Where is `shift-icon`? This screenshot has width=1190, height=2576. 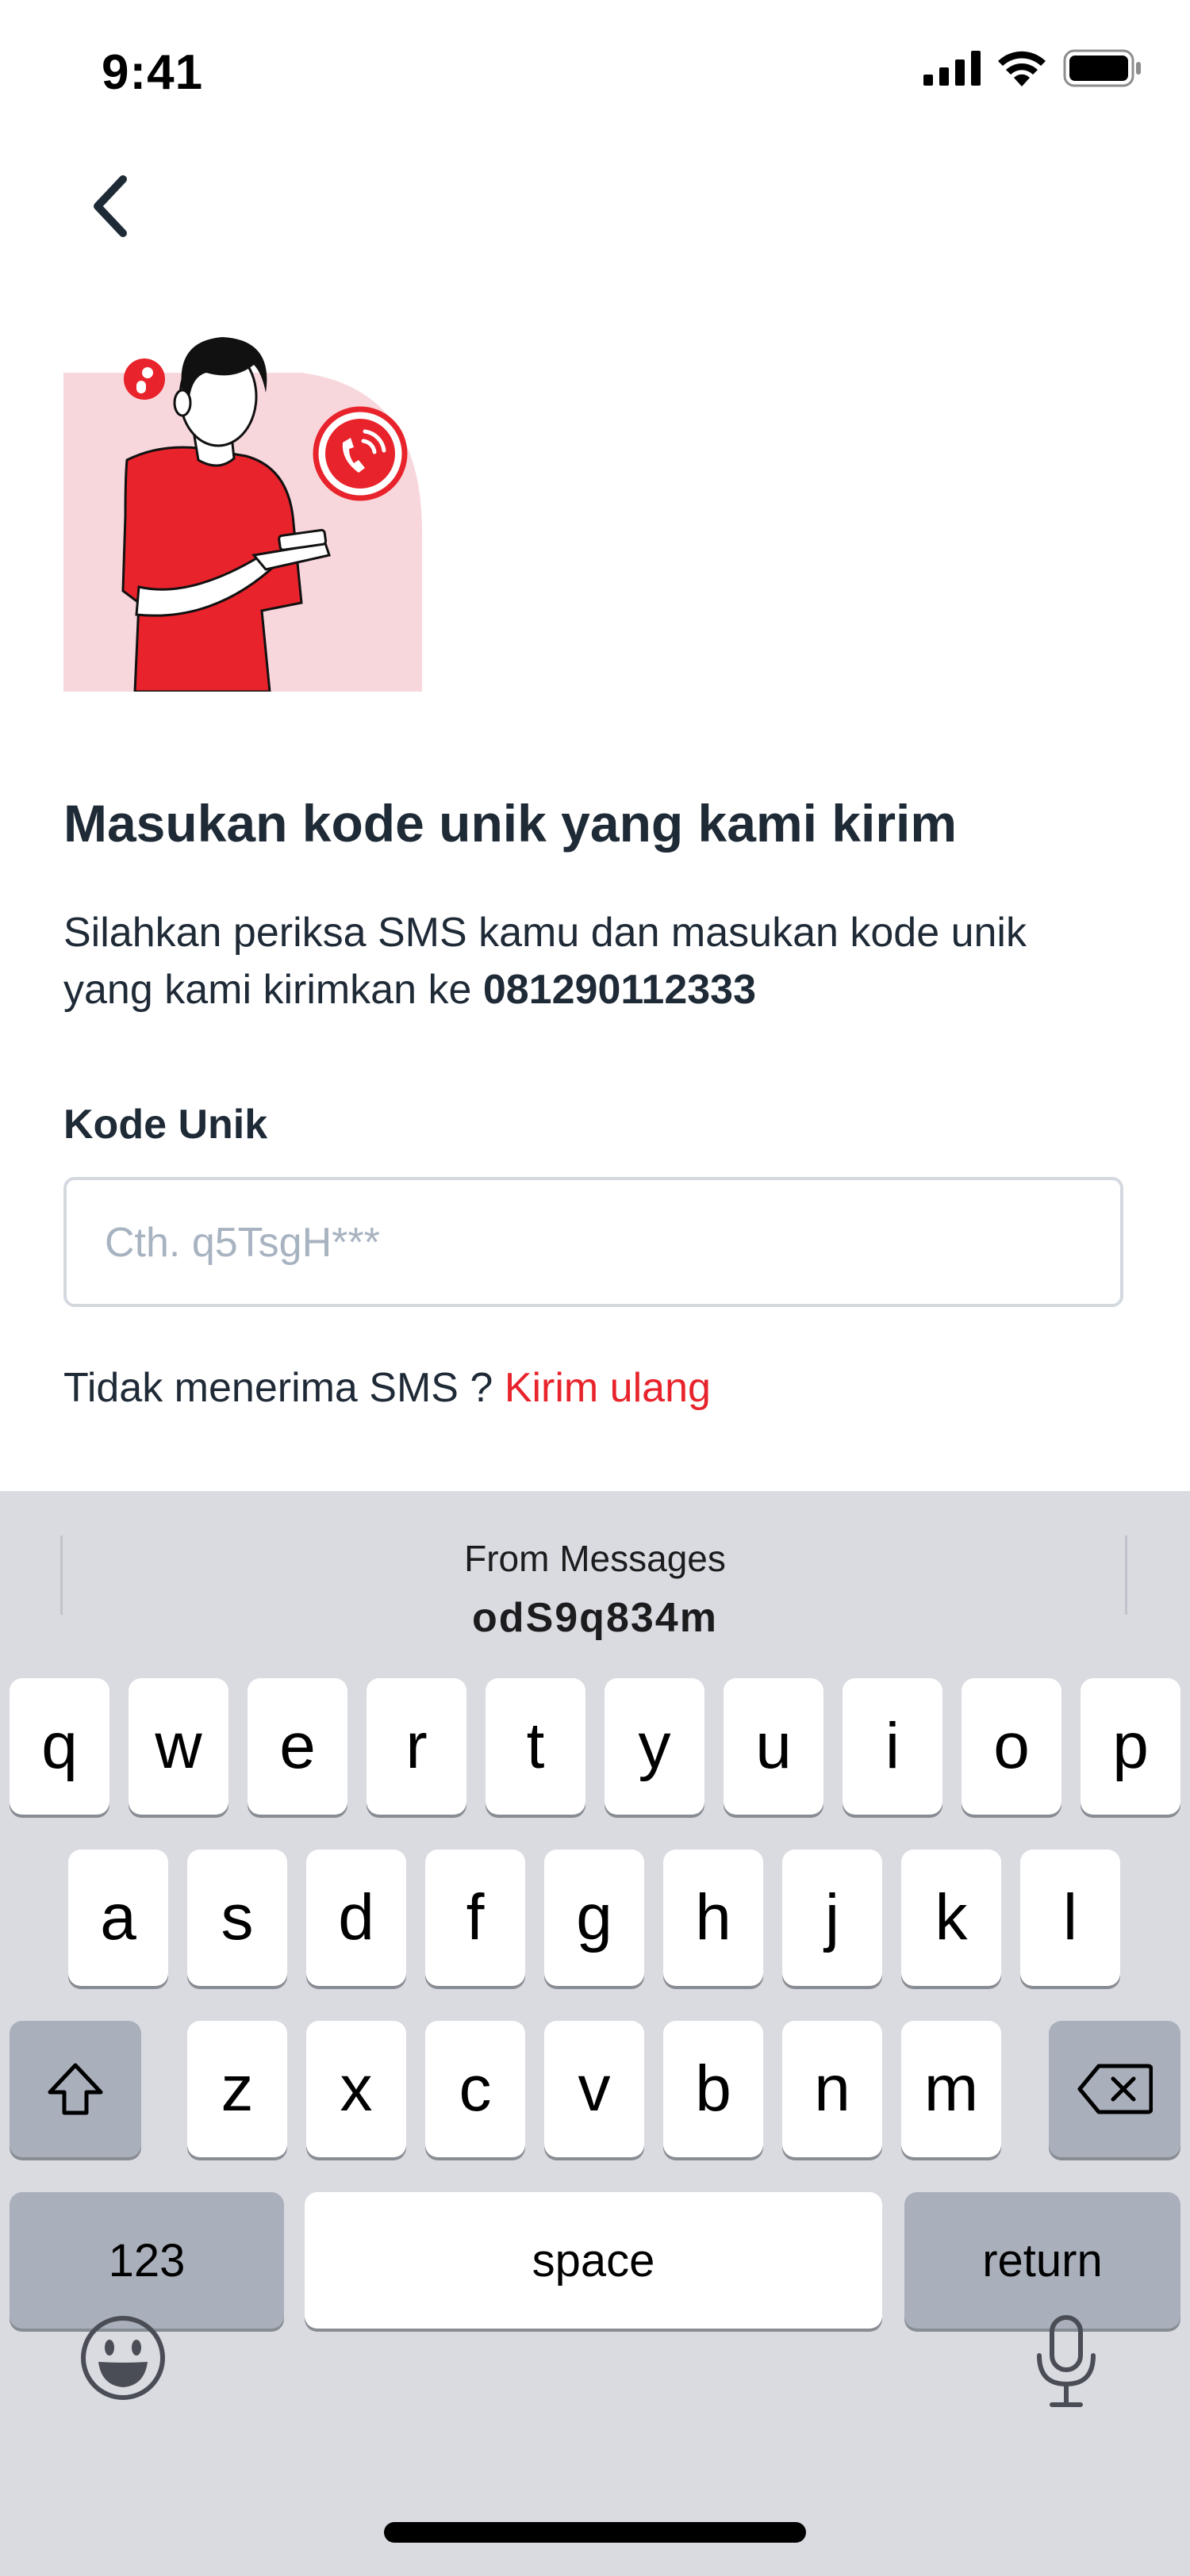 shift-icon is located at coordinates (75, 2089).